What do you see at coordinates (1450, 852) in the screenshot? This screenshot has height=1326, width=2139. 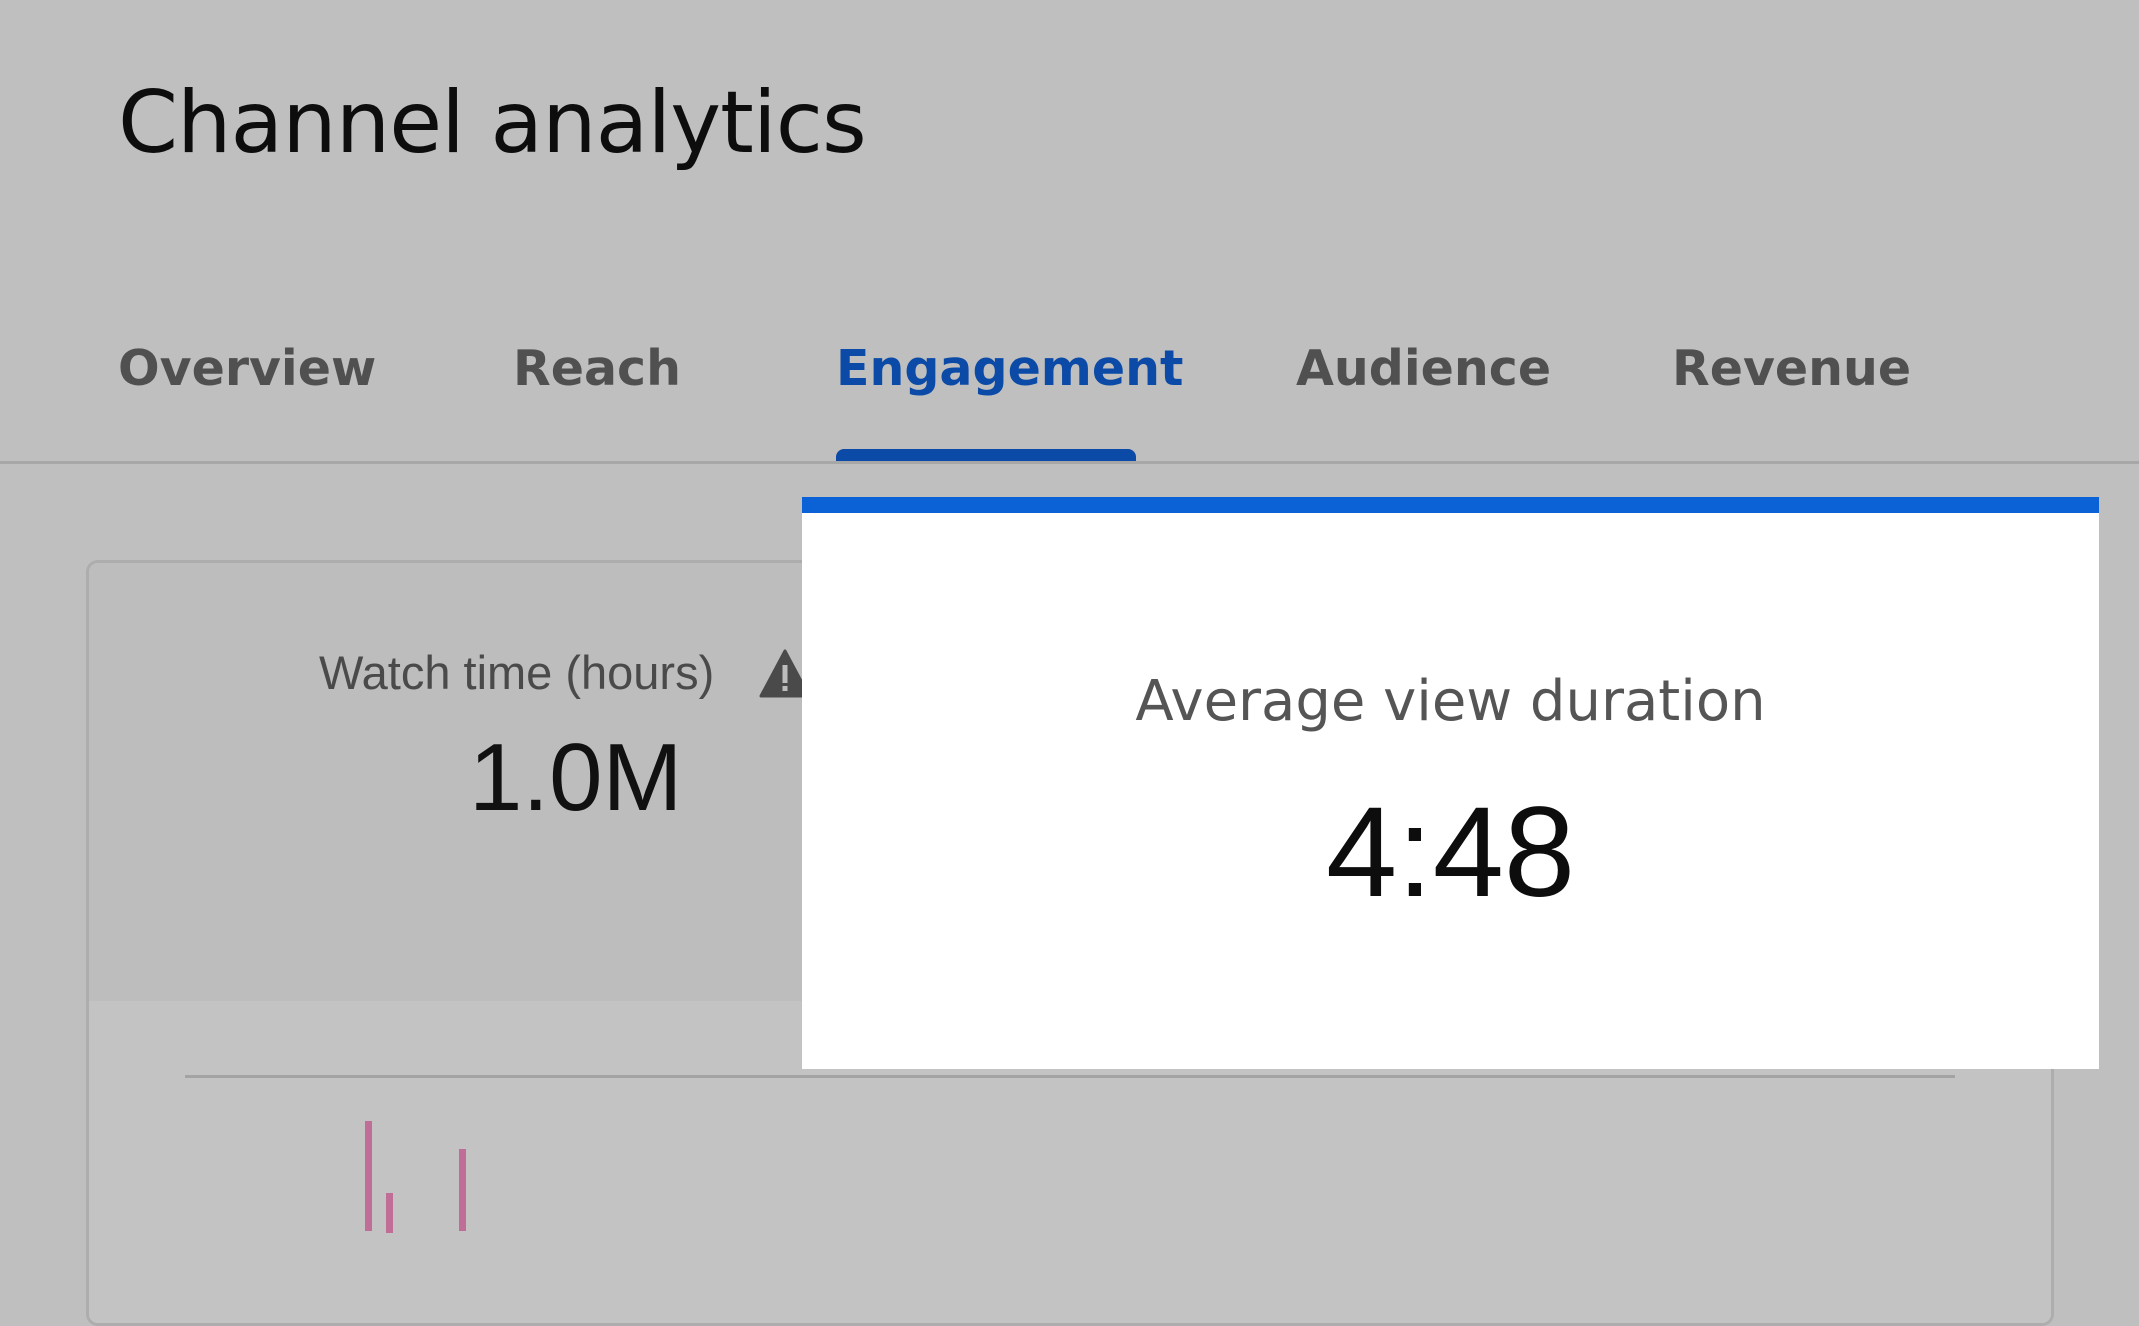 I see `popup-value: 4:48` at bounding box center [1450, 852].